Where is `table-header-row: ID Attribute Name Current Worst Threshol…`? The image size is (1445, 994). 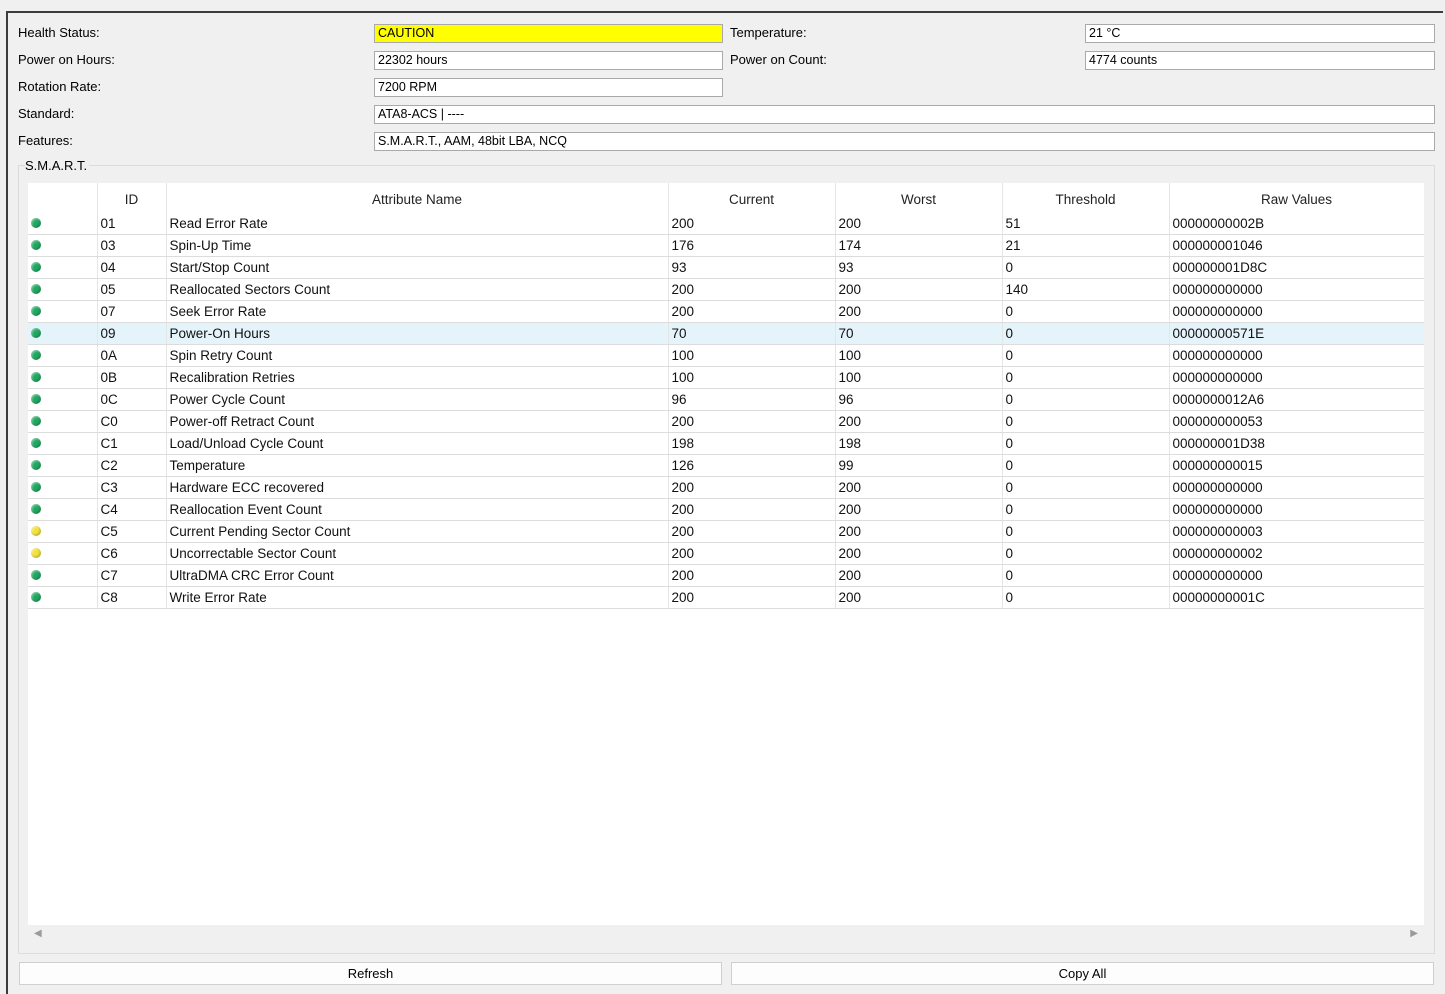
table-header-row: ID Attribute Name Current Worst Threshol… is located at coordinates (726, 198).